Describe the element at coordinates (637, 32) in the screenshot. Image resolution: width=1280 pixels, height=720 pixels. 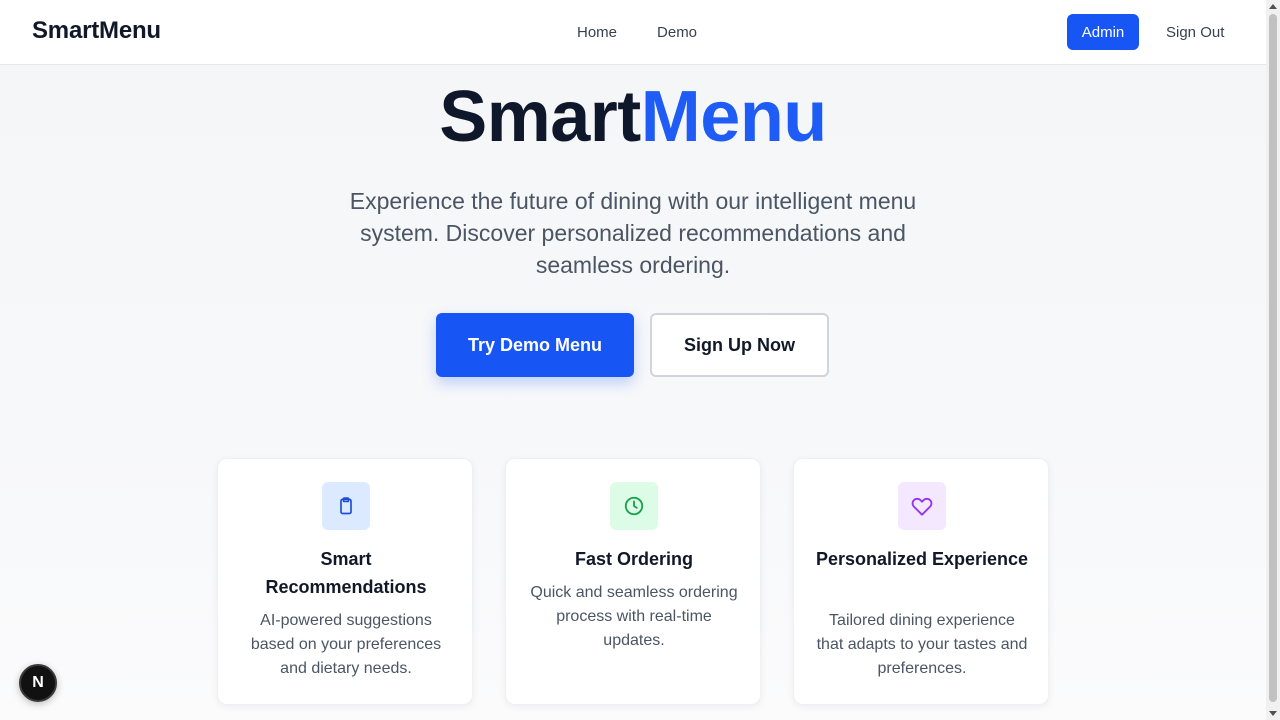
I see `main-nav: Home Demo` at that location.